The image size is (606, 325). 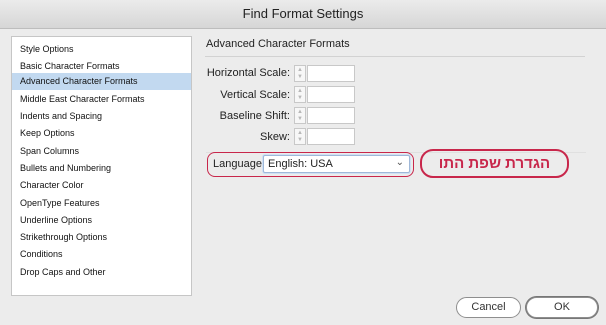 I want to click on language-label: Language:, so click(x=239, y=164).